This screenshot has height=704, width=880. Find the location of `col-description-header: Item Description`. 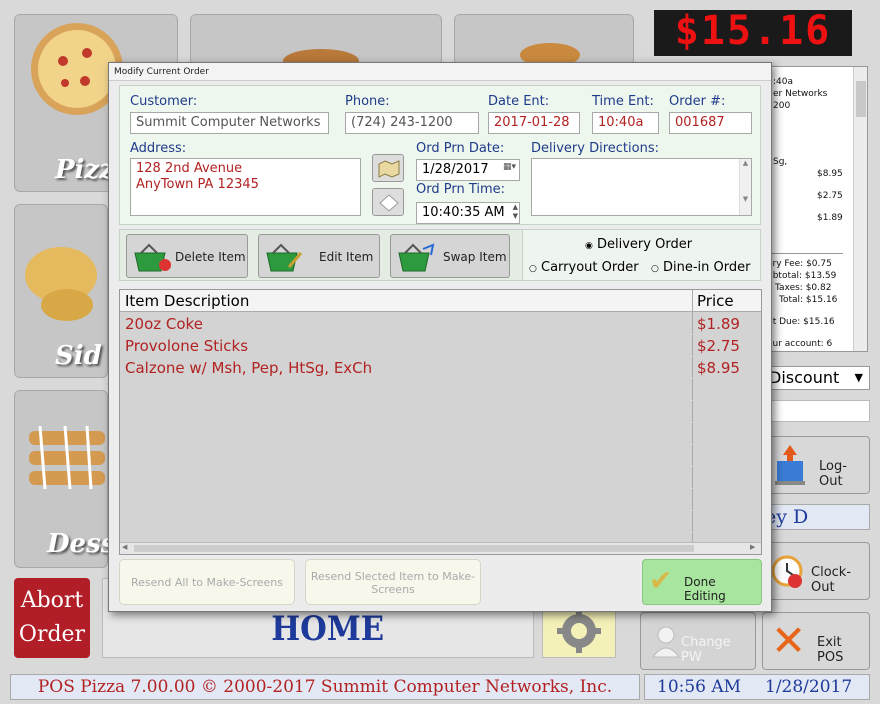

col-description-header: Item Description is located at coordinates (187, 301).